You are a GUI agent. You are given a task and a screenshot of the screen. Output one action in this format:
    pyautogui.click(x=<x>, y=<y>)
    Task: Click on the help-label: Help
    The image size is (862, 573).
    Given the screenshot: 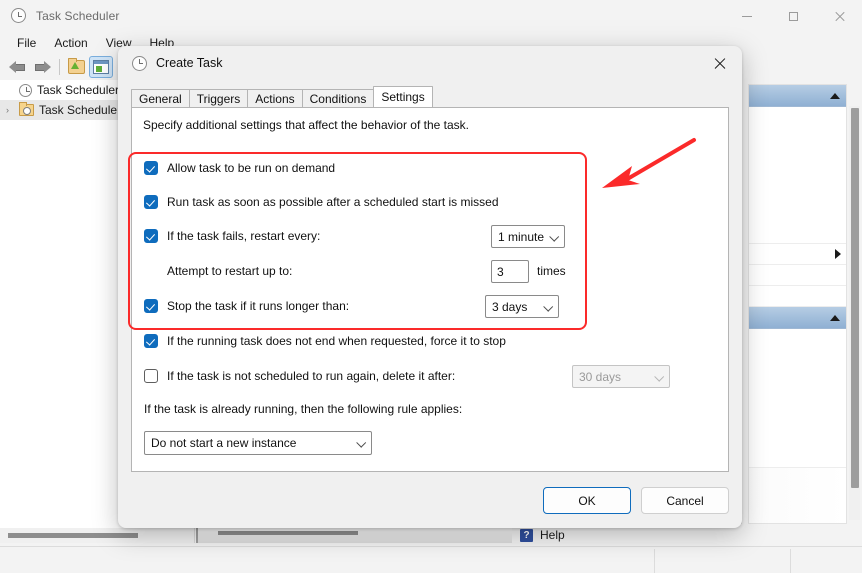 What is the action you would take?
    pyautogui.click(x=552, y=535)
    